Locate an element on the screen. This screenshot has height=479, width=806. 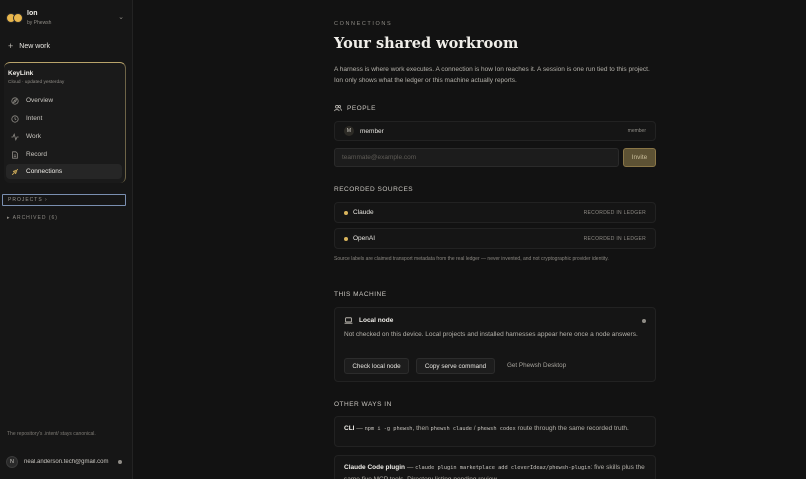
nav-item-work: Work is located at coordinates (64, 136).